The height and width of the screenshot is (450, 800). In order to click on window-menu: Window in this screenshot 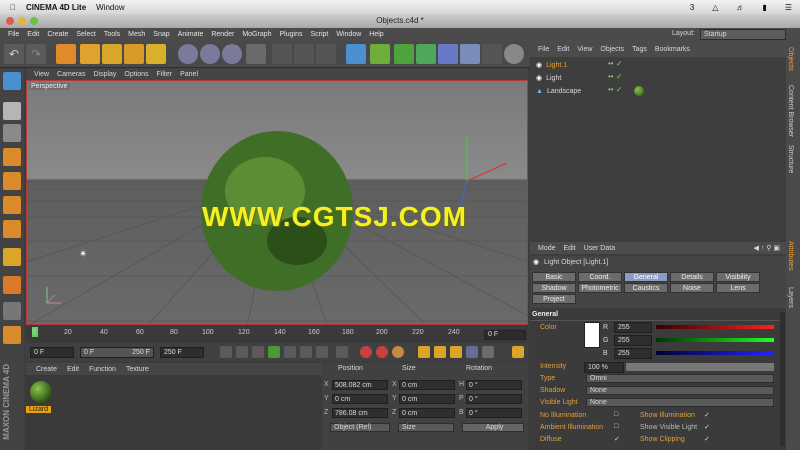, I will do `click(110, 7)`.